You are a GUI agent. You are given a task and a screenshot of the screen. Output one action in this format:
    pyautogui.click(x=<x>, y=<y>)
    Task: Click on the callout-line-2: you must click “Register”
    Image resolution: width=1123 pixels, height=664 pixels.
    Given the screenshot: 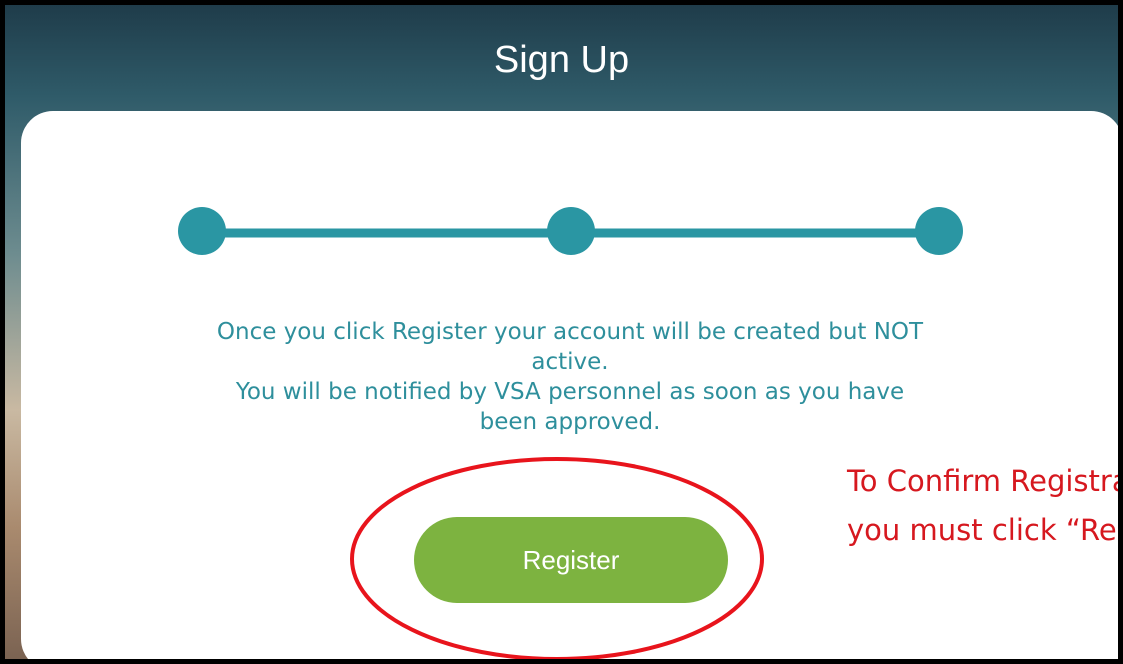 What is the action you would take?
    pyautogui.click(x=982, y=530)
    